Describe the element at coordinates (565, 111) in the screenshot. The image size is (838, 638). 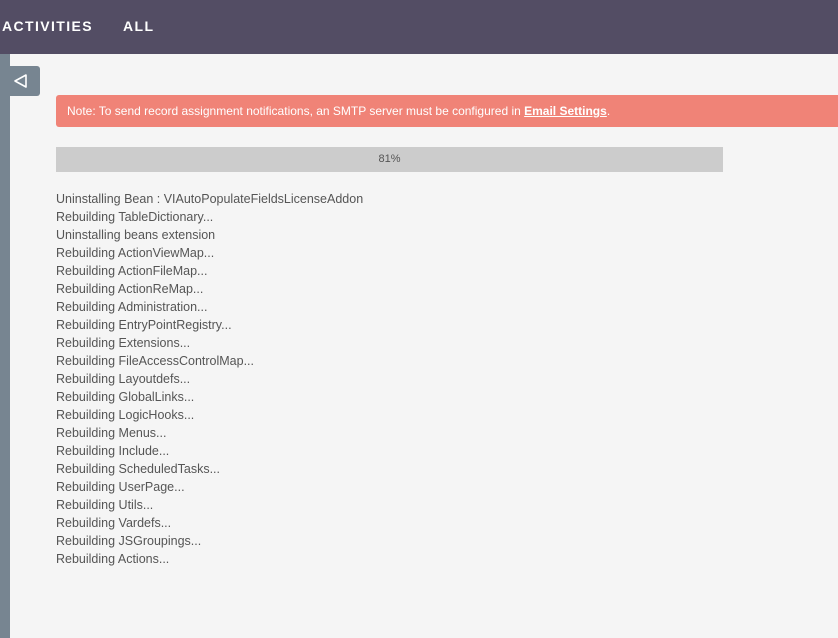
I see `email-settings-link: Email Settings` at that location.